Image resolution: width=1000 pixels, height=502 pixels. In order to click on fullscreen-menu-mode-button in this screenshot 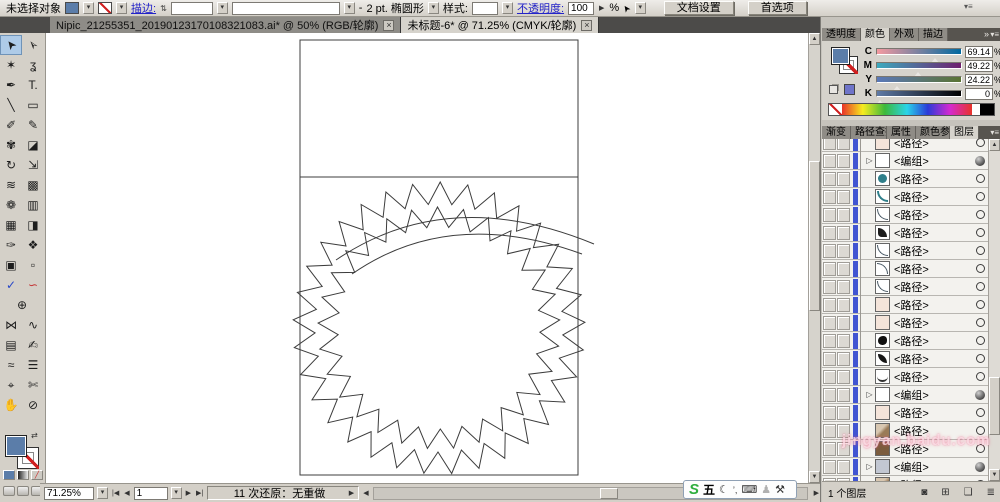, I will do `click(23, 491)`.